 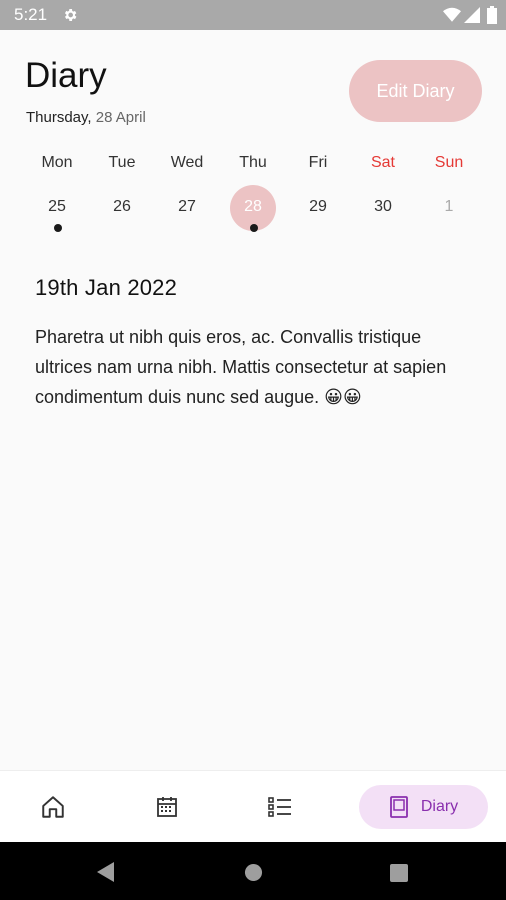 What do you see at coordinates (122, 162) in the screenshot?
I see `weekday-tue: Tue` at bounding box center [122, 162].